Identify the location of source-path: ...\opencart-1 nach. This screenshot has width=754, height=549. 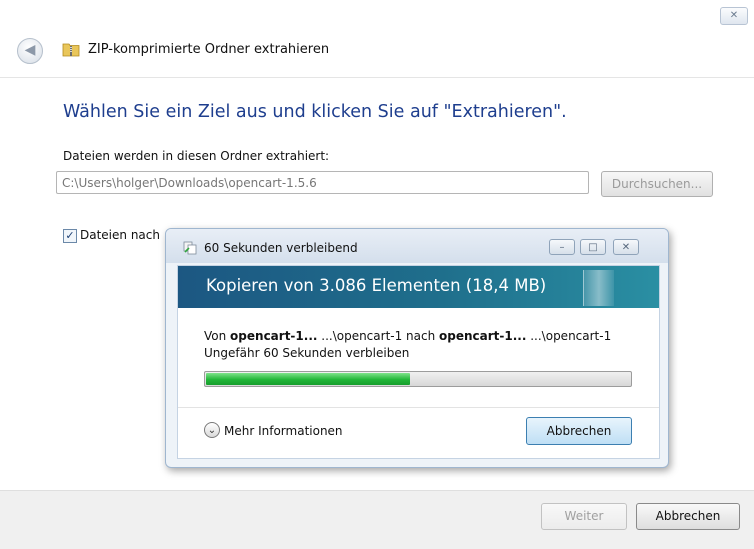
(378, 336).